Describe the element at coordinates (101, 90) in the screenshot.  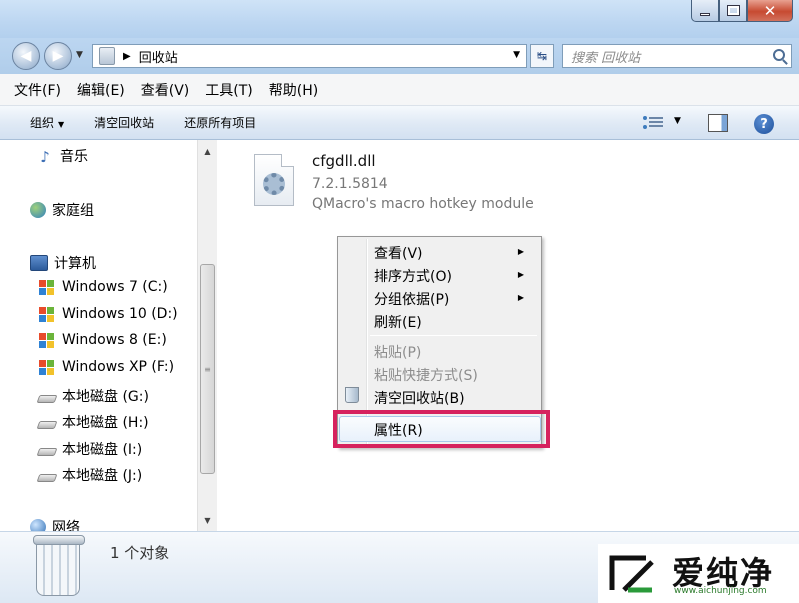
I see `menu-edit: 编辑(E)` at that location.